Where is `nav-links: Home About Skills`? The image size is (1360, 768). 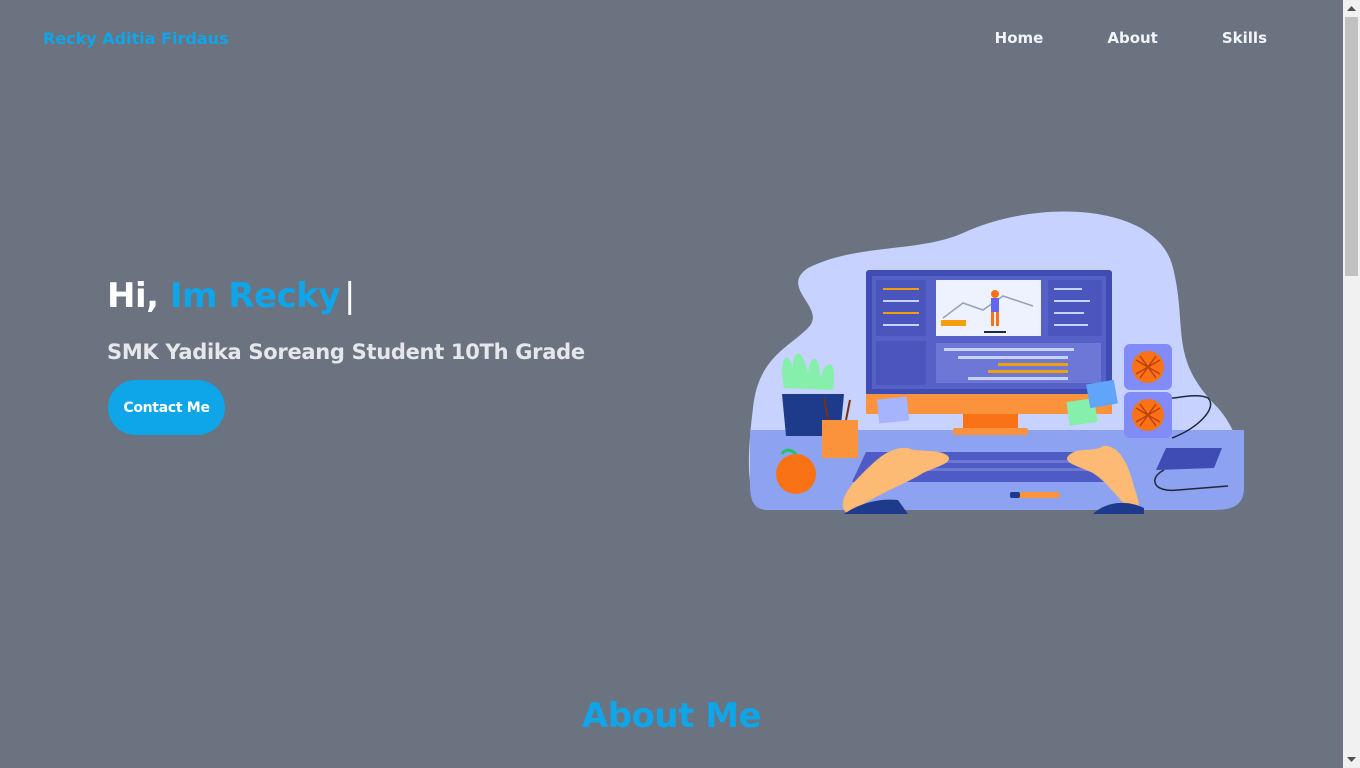
nav-links: Home About Skills is located at coordinates (1131, 38).